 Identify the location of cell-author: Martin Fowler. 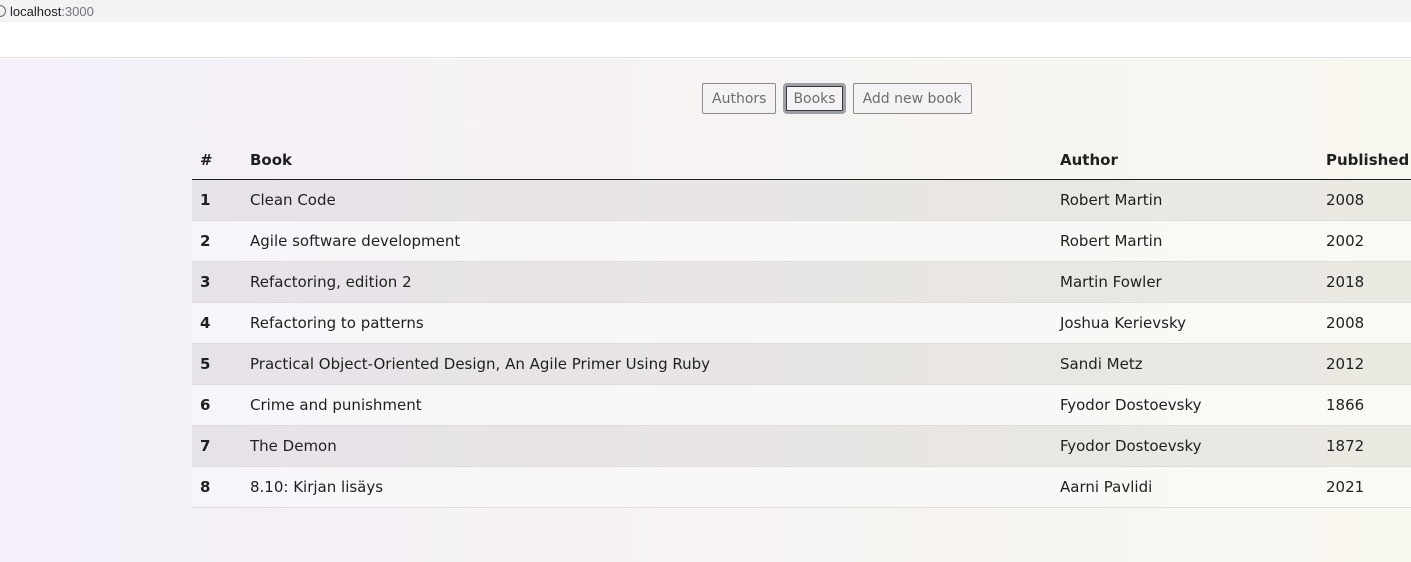
(1193, 282).